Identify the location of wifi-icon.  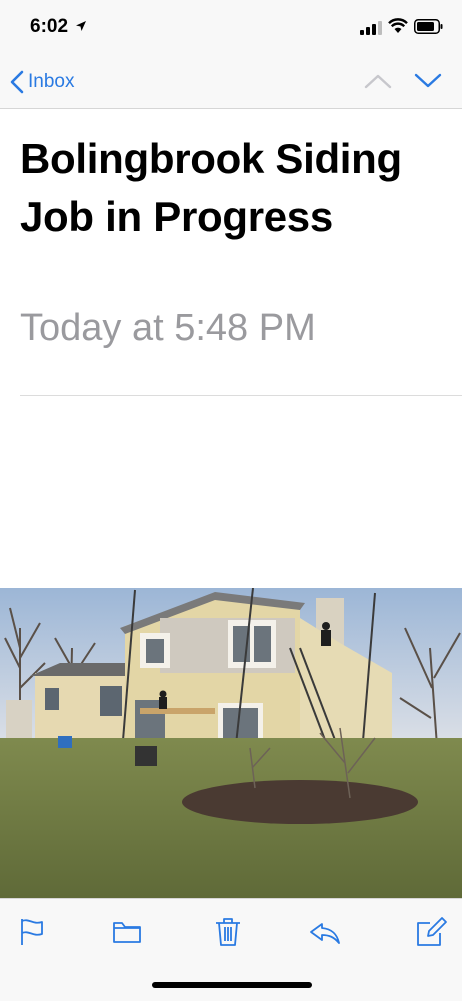
(398, 25).